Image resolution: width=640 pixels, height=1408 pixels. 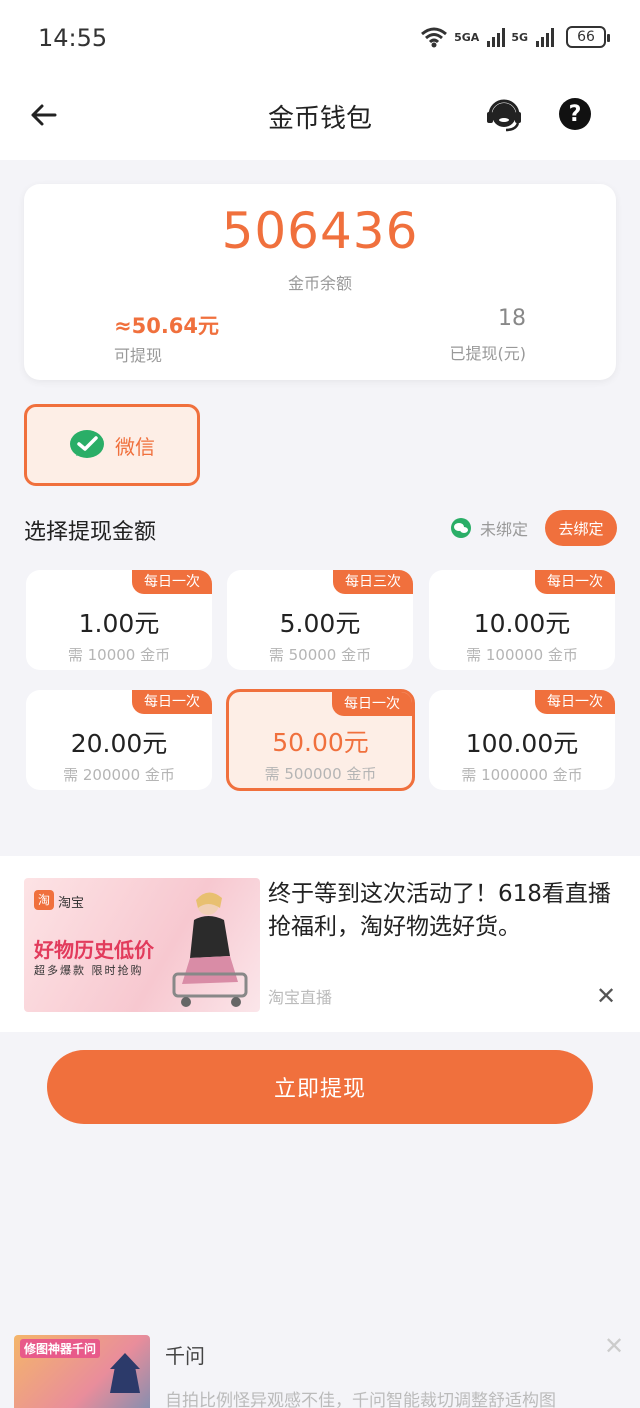 What do you see at coordinates (434, 37) in the screenshot?
I see `wifi-icon` at bounding box center [434, 37].